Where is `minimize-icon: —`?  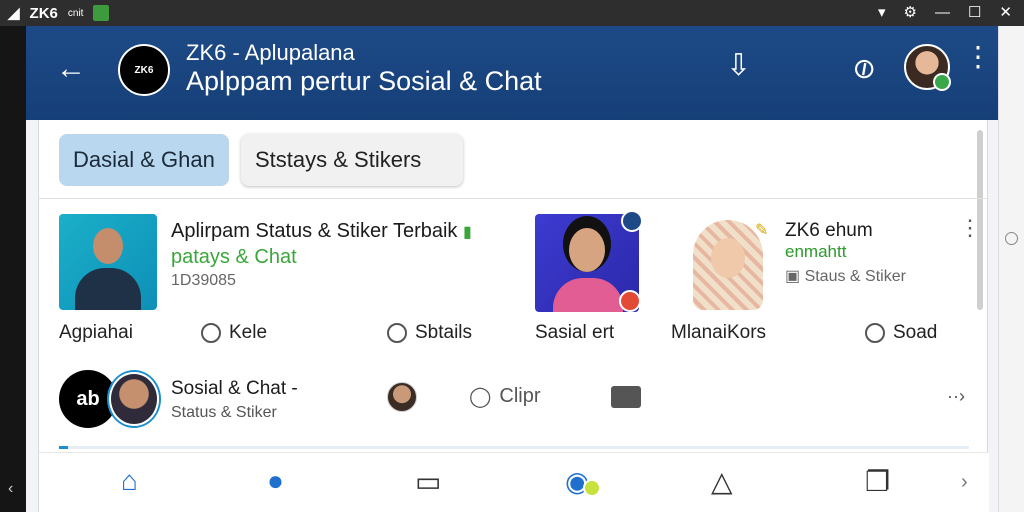
minimize-icon: — is located at coordinates (942, 12).